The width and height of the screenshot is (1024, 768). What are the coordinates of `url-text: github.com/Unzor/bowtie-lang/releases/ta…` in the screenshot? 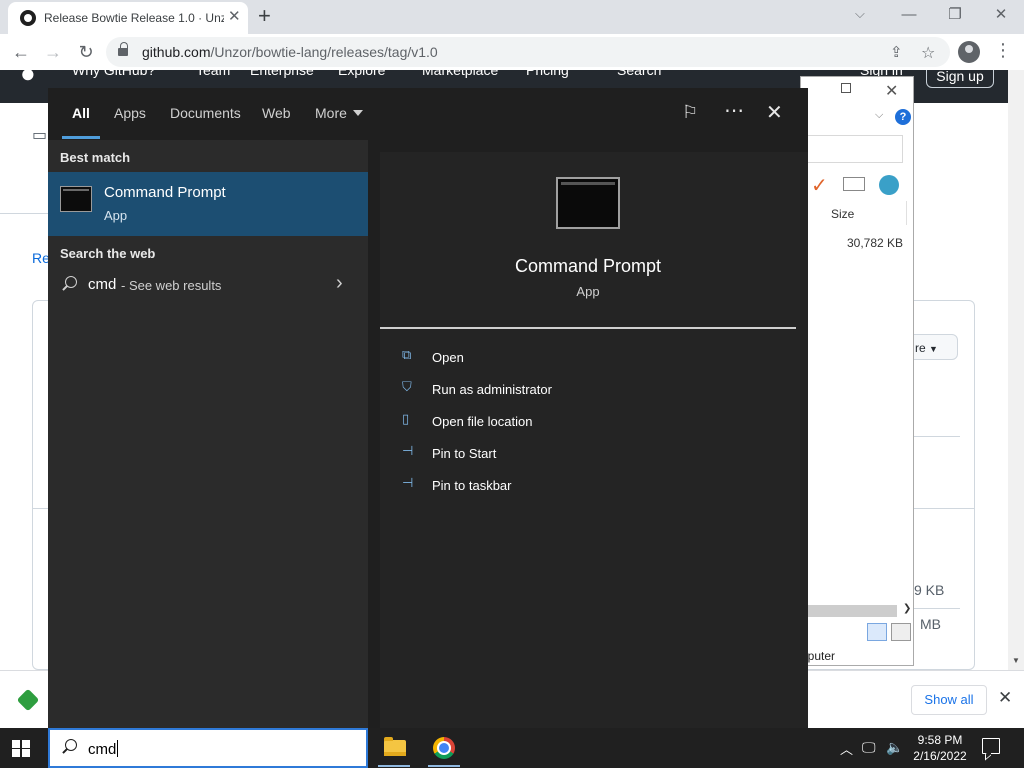 It's located at (290, 52).